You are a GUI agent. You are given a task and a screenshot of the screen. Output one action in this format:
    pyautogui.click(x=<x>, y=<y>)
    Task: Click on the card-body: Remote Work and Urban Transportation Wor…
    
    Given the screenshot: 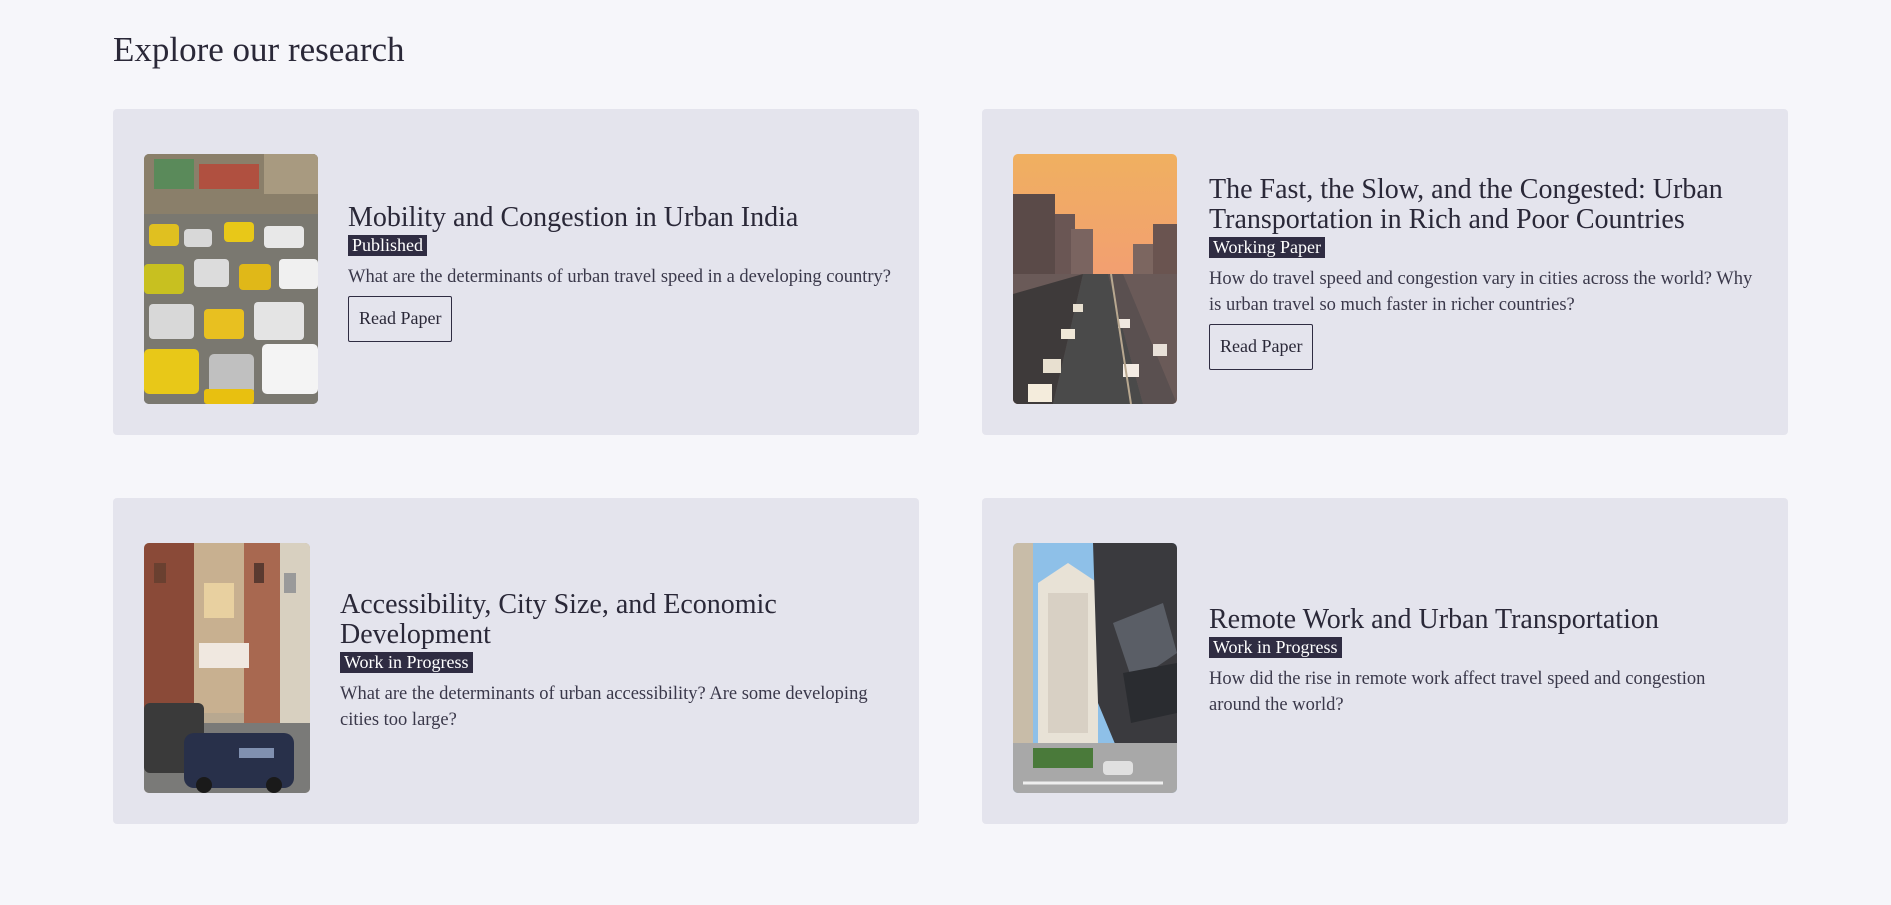 What is the action you would take?
    pyautogui.click(x=1484, y=661)
    